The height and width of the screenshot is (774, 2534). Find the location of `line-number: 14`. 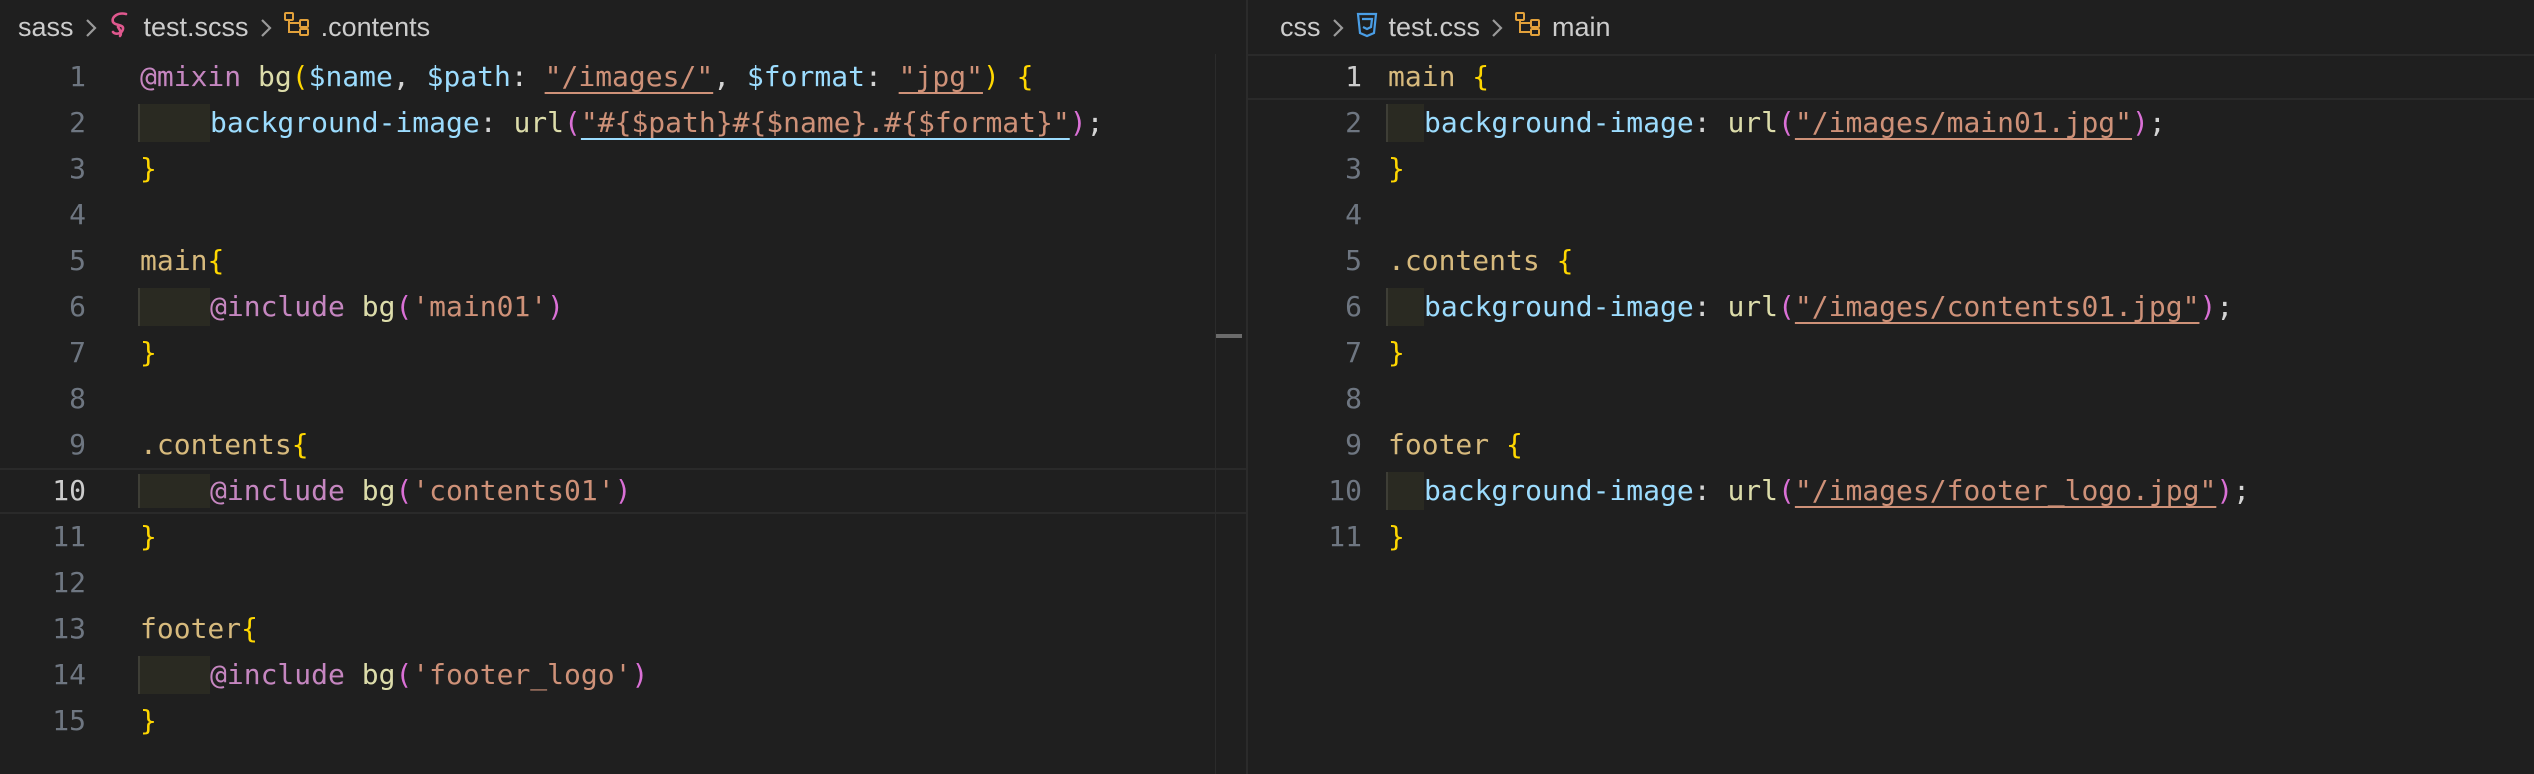

line-number: 14 is located at coordinates (69, 674).